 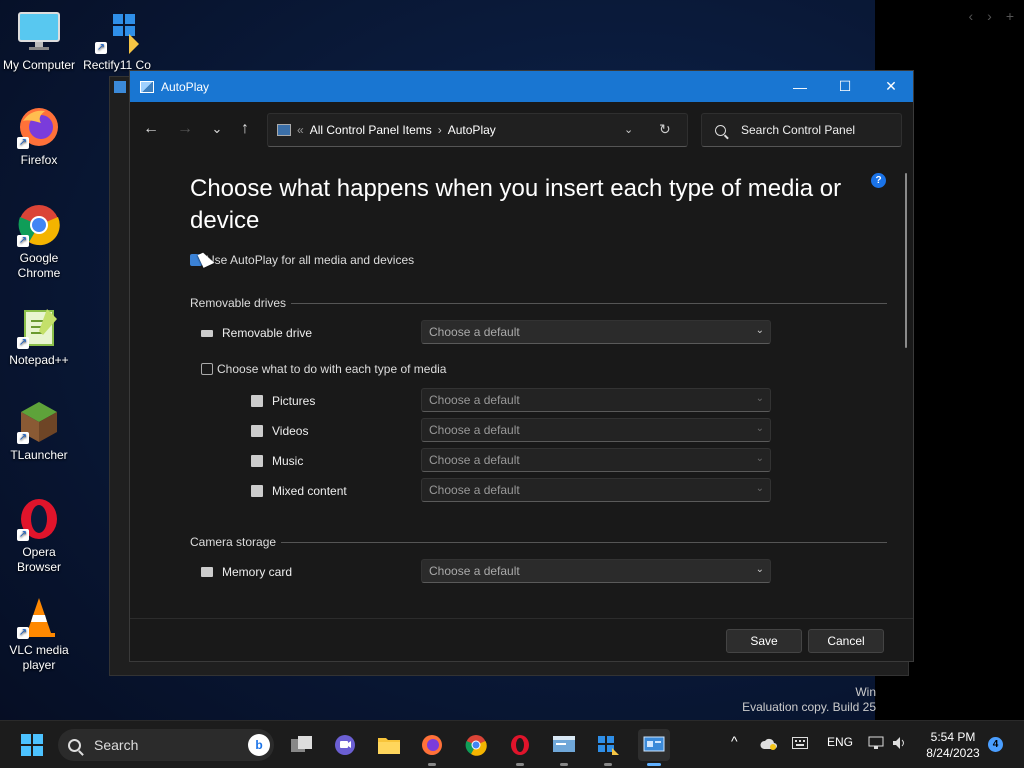 I want to click on firefox-icon, so click(x=432, y=745).